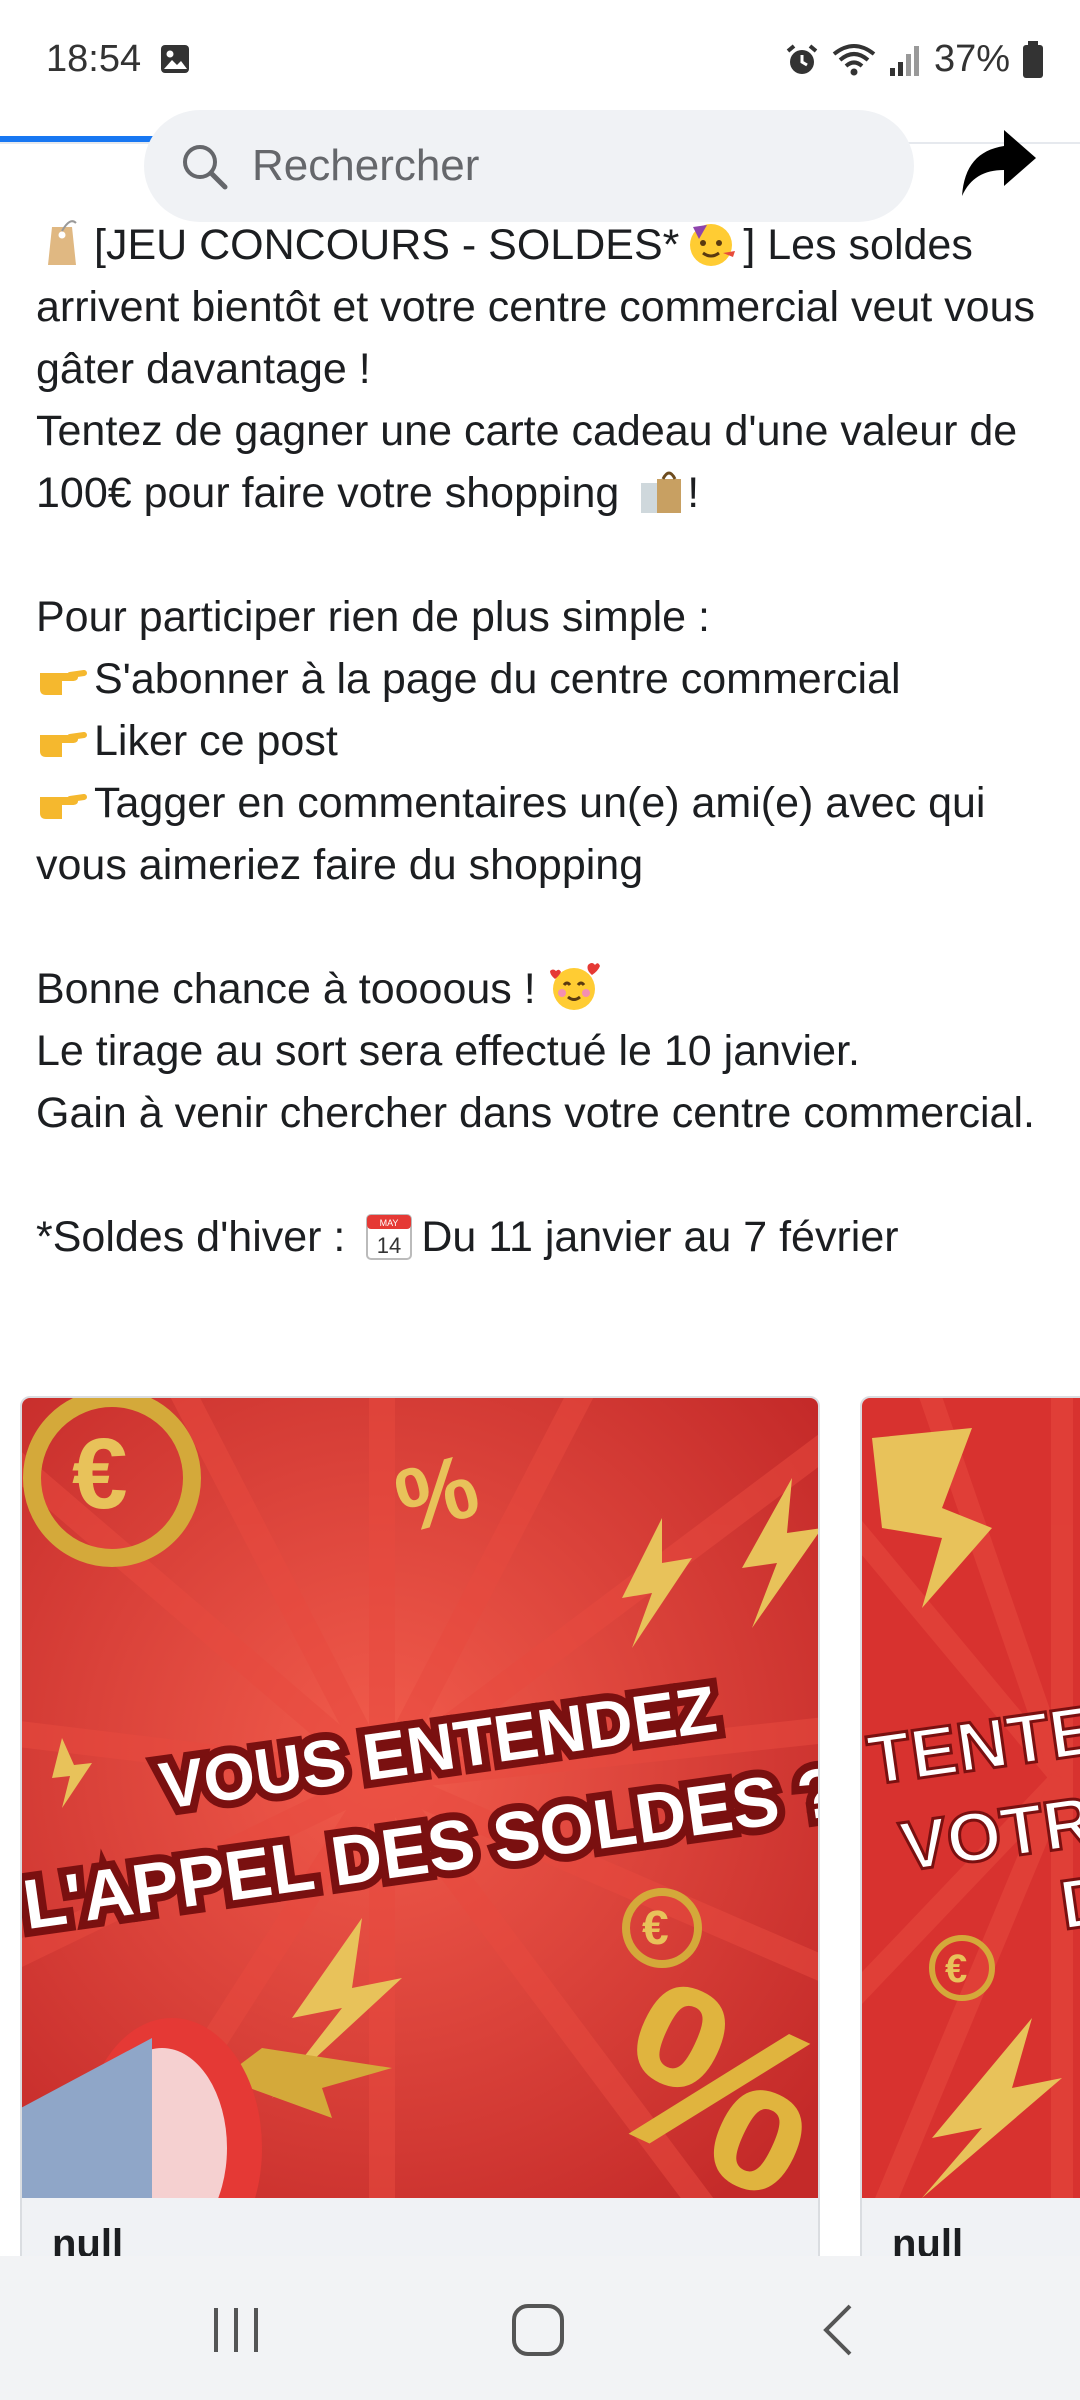 The width and height of the screenshot is (1080, 2400). Describe the element at coordinates (497, 679) in the screenshot. I see `post-line-6: S'abonner à la page du centre commercial` at that location.